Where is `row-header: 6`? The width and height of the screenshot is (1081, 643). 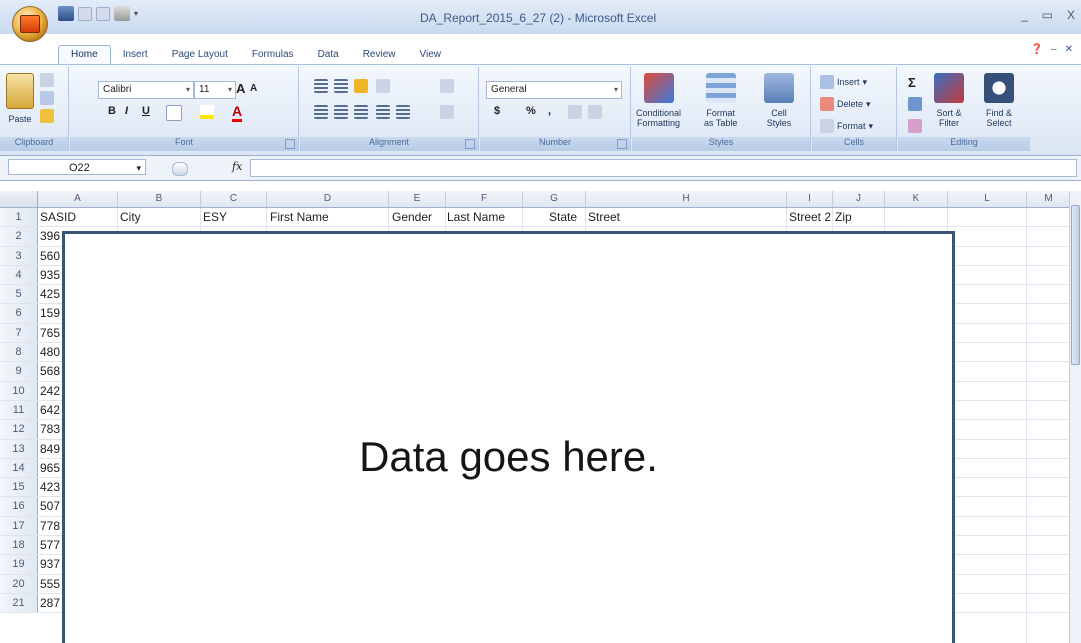 row-header: 6 is located at coordinates (19, 313).